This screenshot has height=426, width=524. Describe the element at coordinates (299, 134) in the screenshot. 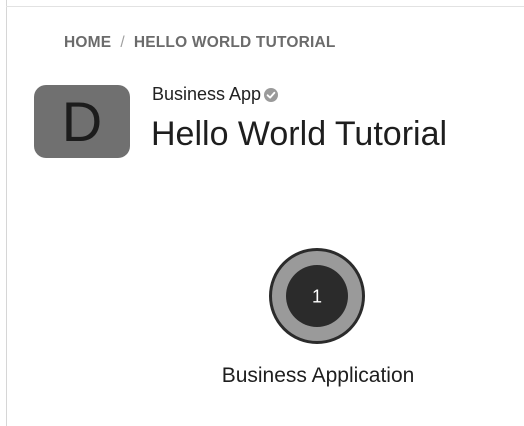

I see `page-title: Hello World Tutorial` at that location.